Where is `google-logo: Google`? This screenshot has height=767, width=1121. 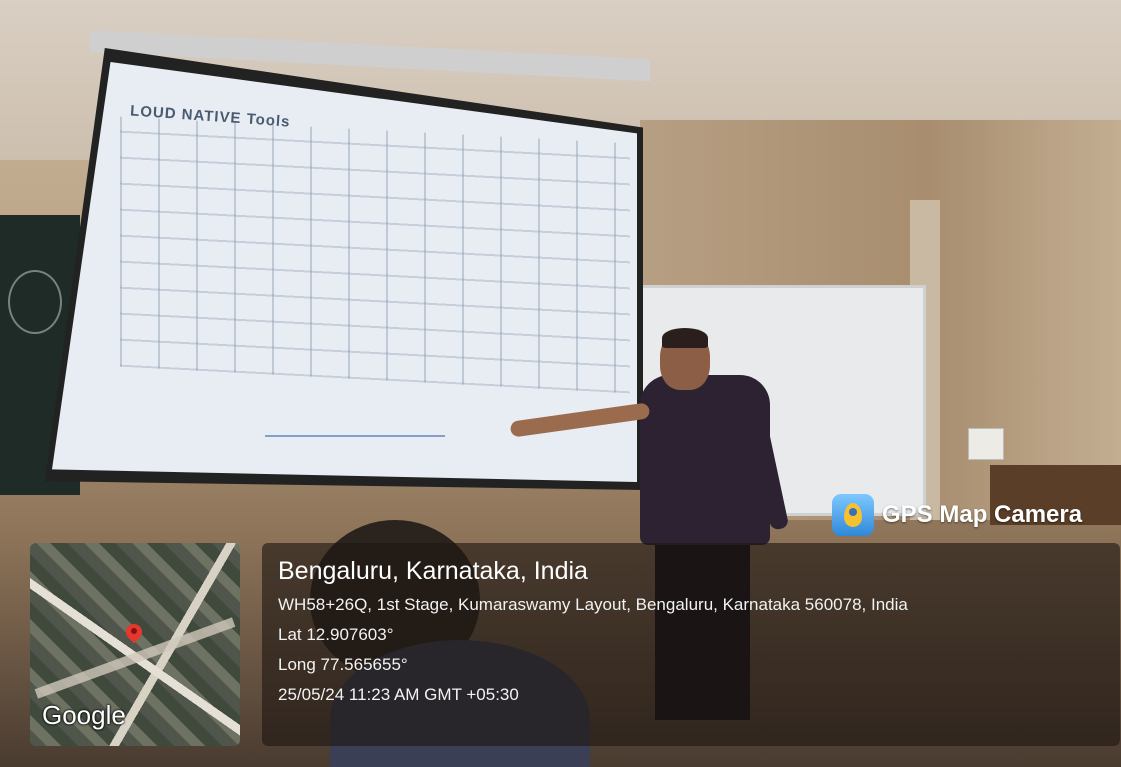
google-logo: Google is located at coordinates (84, 715).